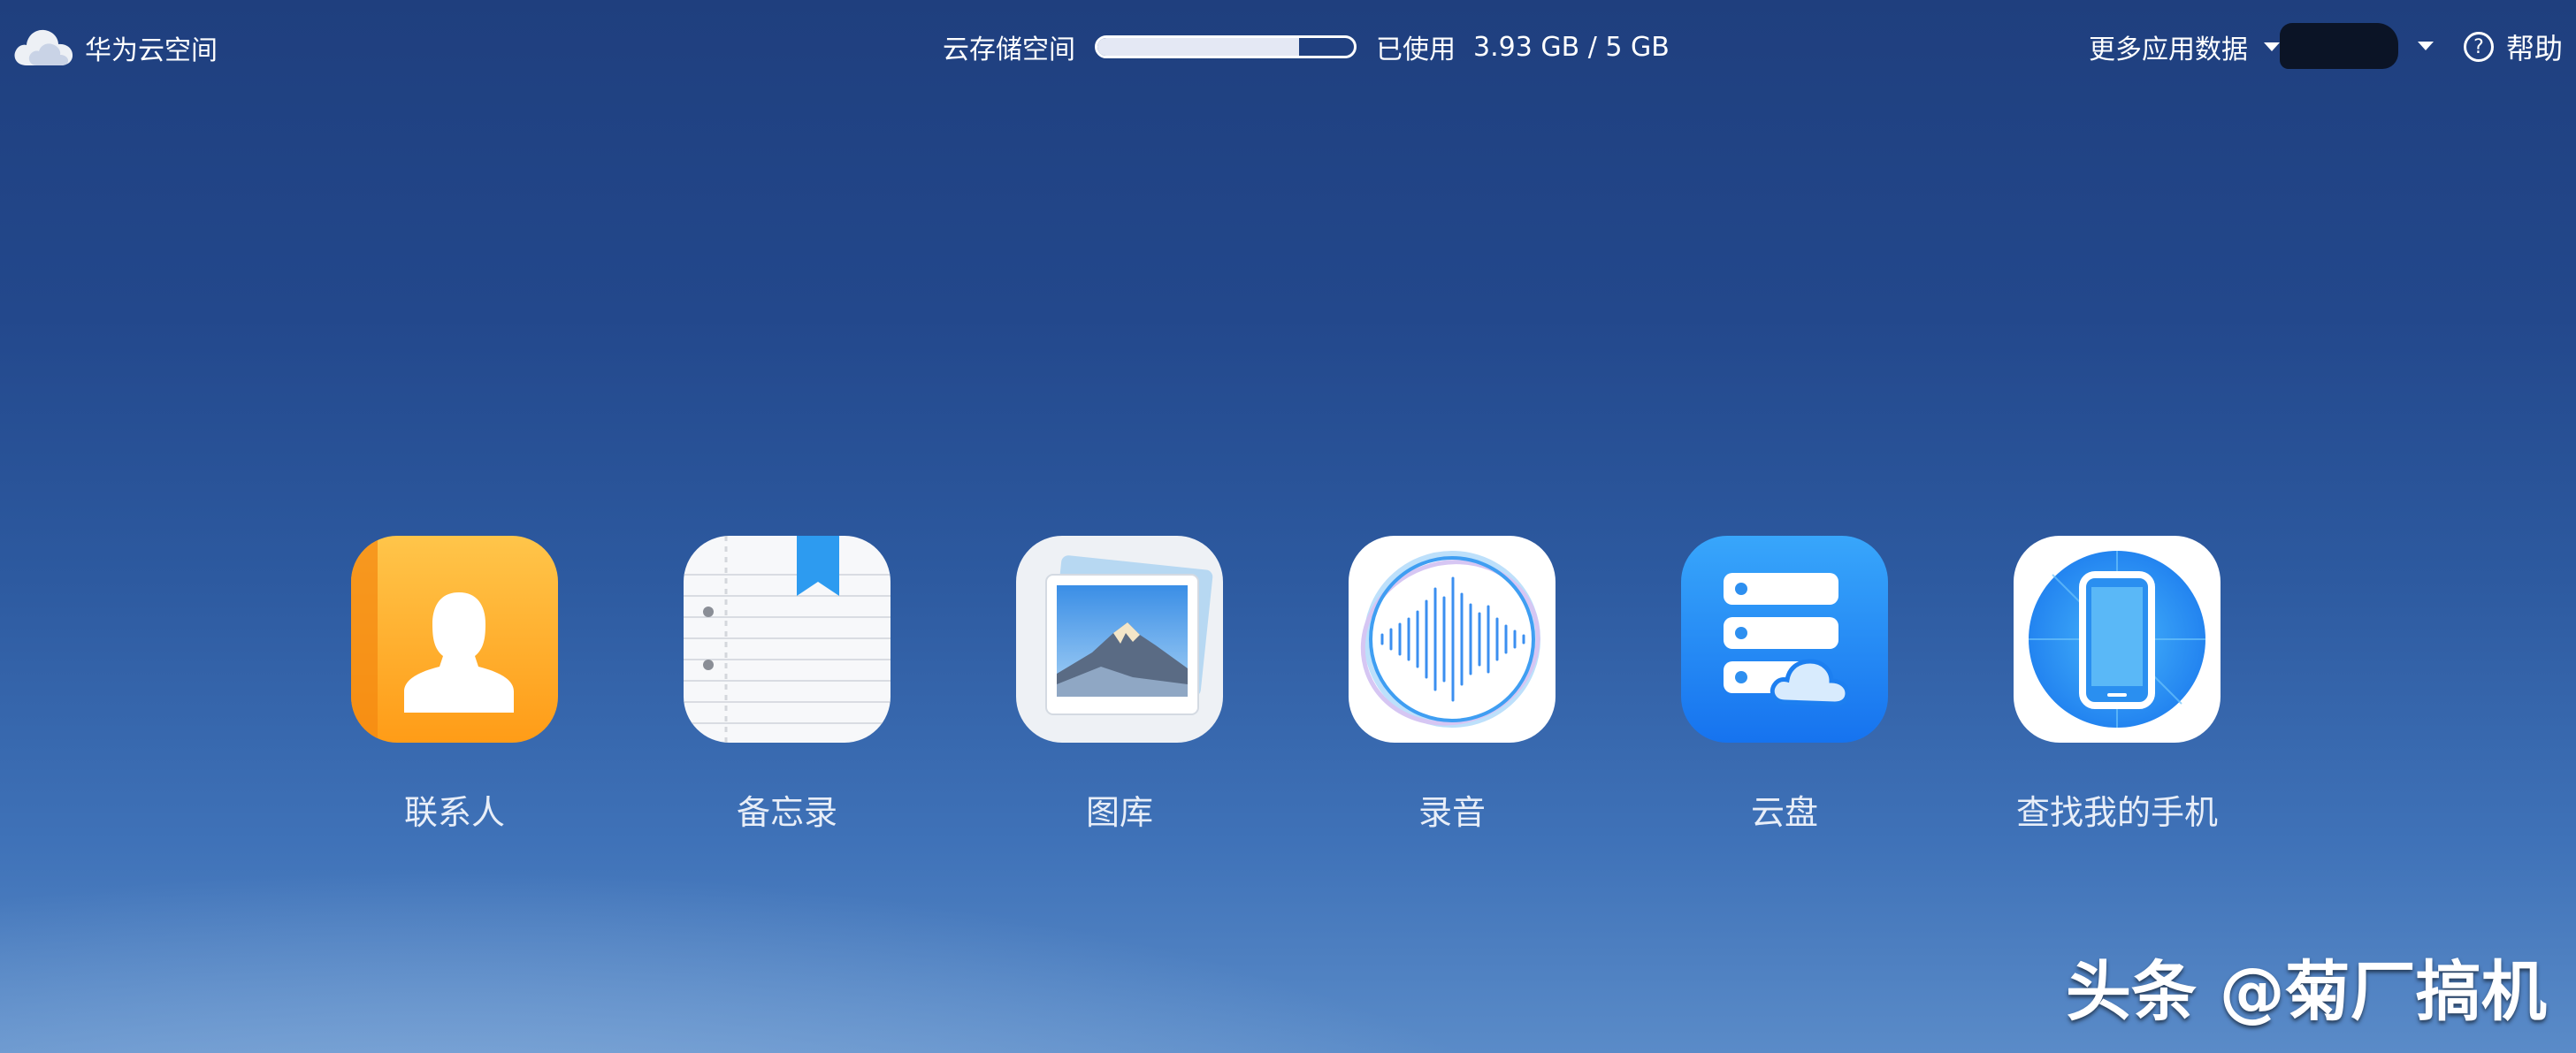 The image size is (2576, 1053). I want to click on question-icon: ?, so click(2479, 47).